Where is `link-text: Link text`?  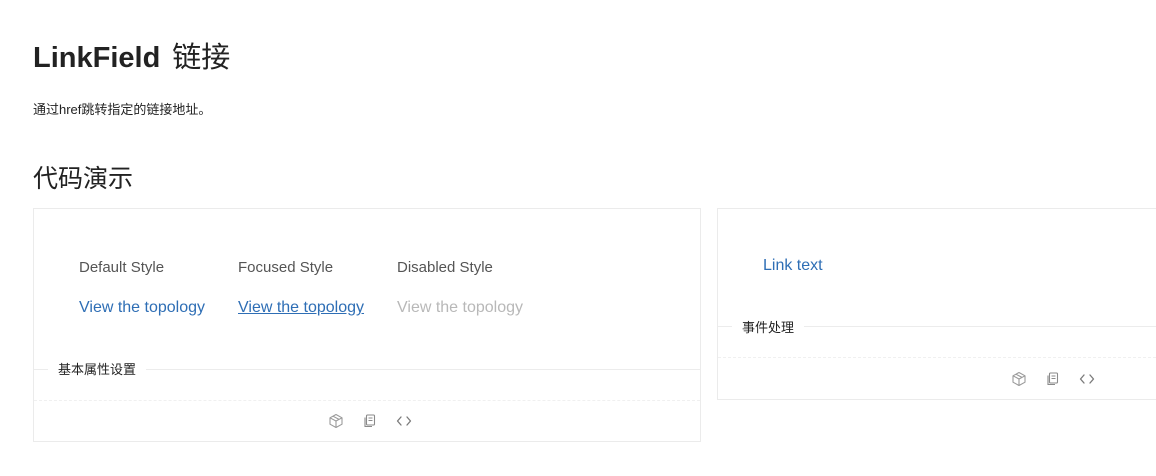
link-text: Link text is located at coordinates (793, 266).